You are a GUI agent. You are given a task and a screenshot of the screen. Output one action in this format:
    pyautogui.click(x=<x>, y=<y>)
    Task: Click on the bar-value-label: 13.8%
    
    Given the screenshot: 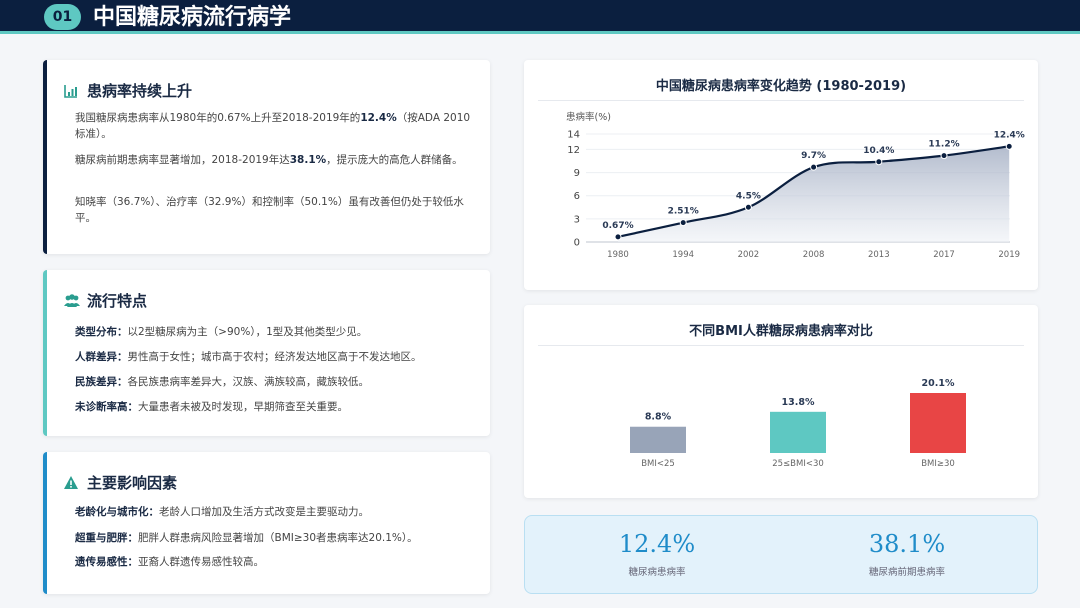 What is the action you would take?
    pyautogui.click(x=798, y=402)
    